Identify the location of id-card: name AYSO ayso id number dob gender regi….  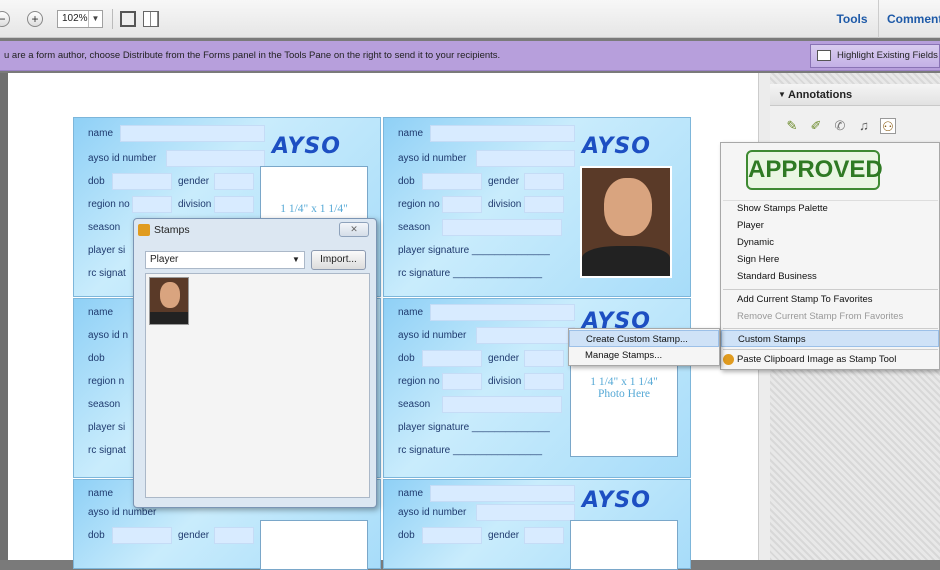
(537, 207).